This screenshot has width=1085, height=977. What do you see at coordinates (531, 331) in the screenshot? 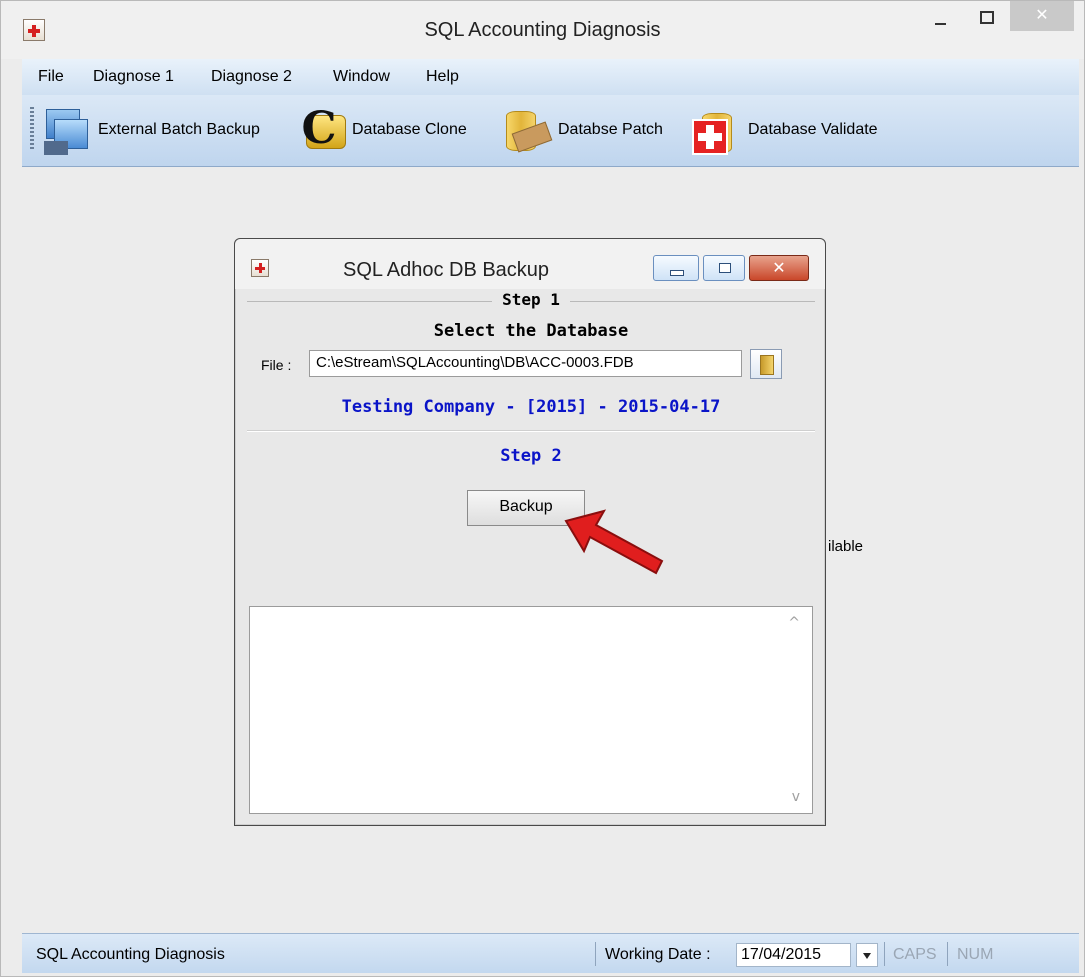
I see `select-database-heading: Select the Database` at bounding box center [531, 331].